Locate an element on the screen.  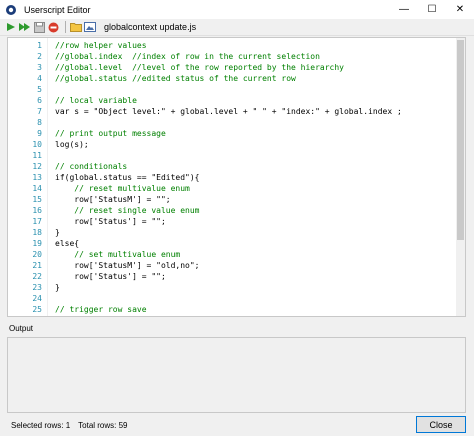
code-line: 15 row['StatusM'] = ""; is located at coordinates (232, 199).